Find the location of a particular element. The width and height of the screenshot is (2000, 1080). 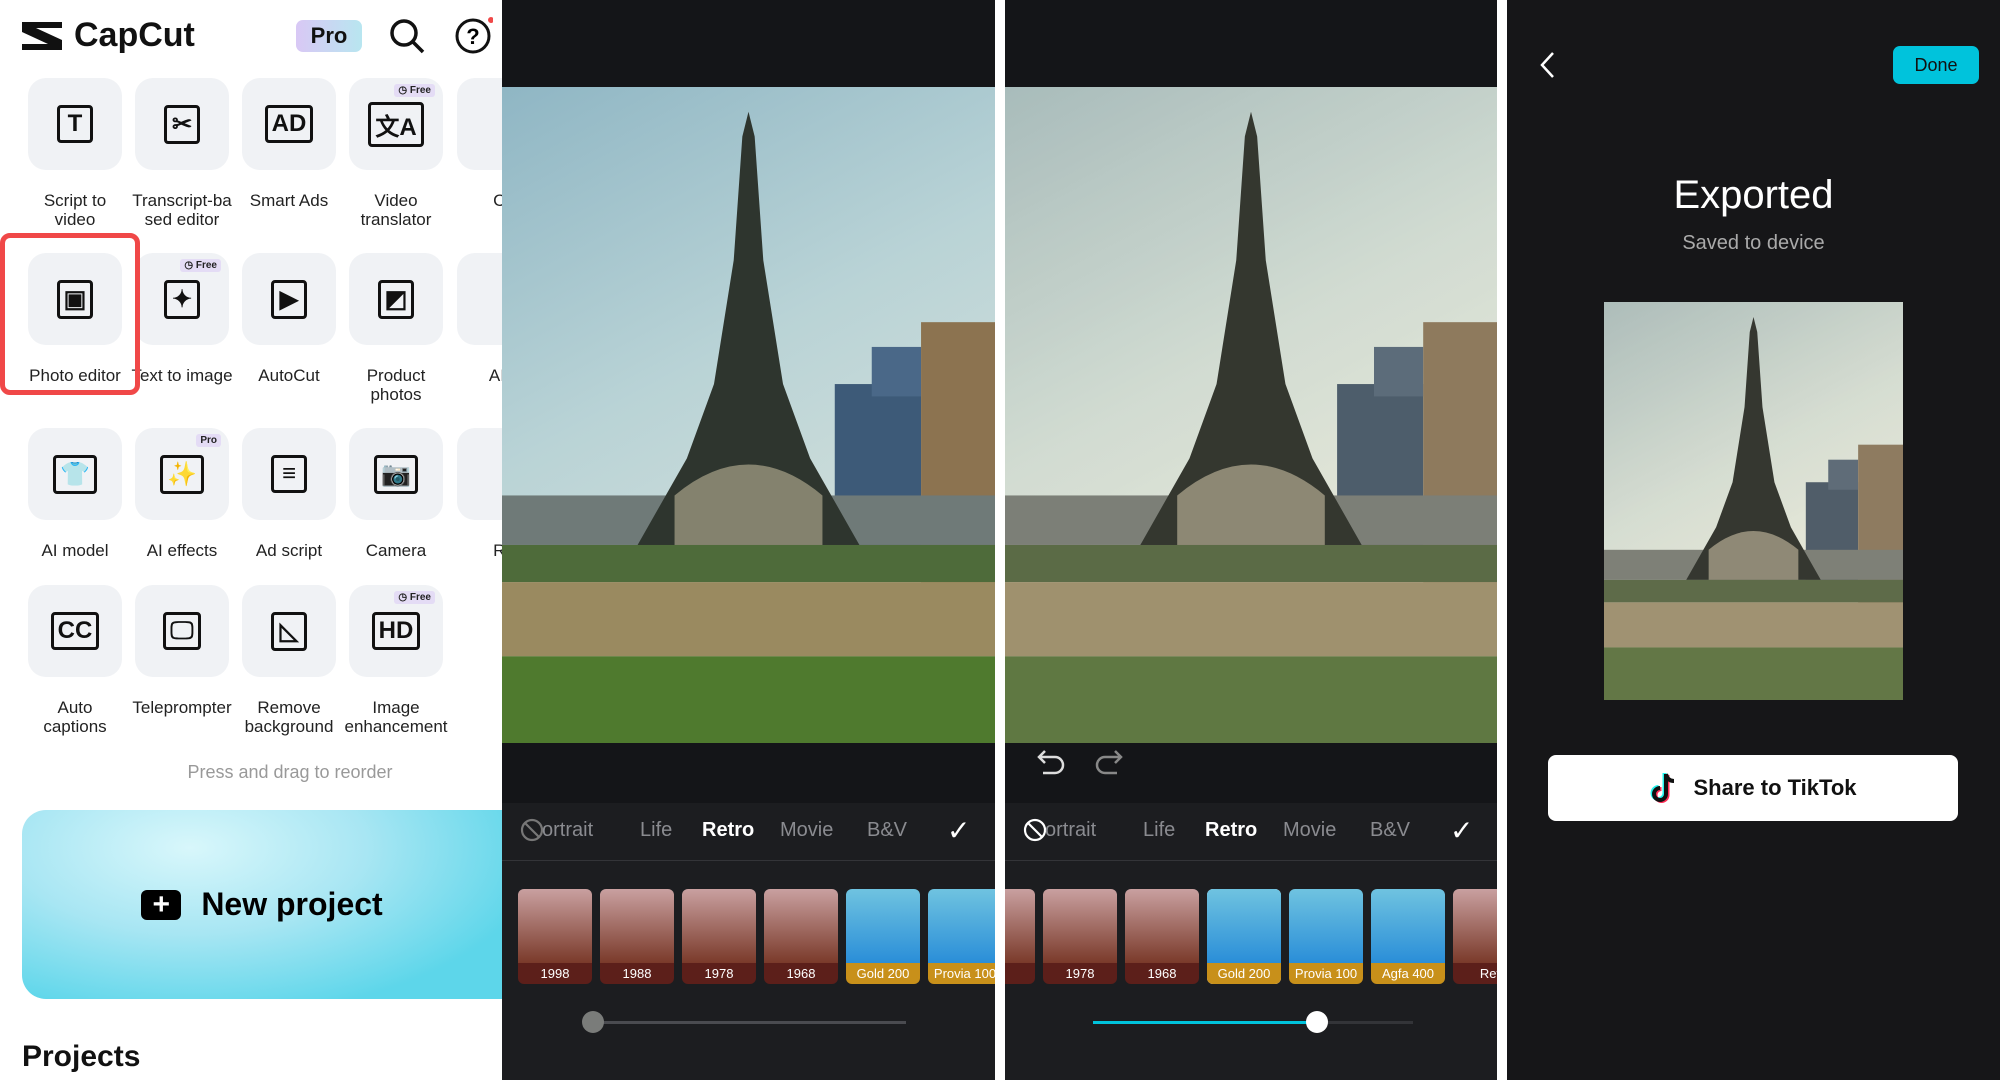

tool-image-hd: HD ◷ Free is located at coordinates (396, 631).